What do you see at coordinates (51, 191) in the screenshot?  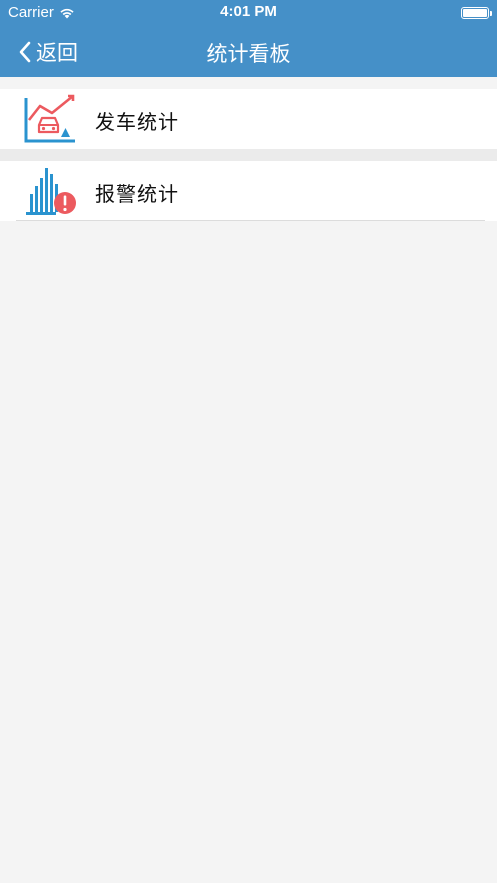 I see `alarm-stats-icon` at bounding box center [51, 191].